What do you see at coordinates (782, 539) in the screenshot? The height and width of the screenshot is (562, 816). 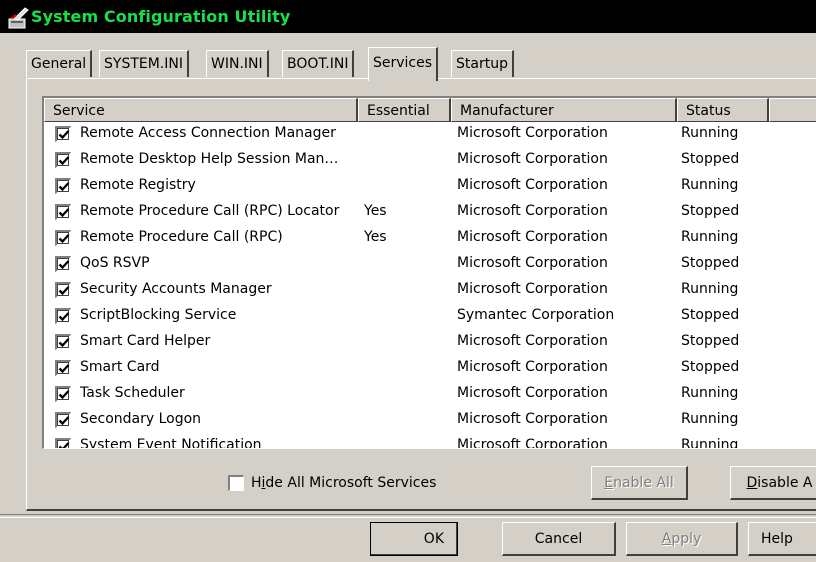 I see `help-button: Help` at bounding box center [782, 539].